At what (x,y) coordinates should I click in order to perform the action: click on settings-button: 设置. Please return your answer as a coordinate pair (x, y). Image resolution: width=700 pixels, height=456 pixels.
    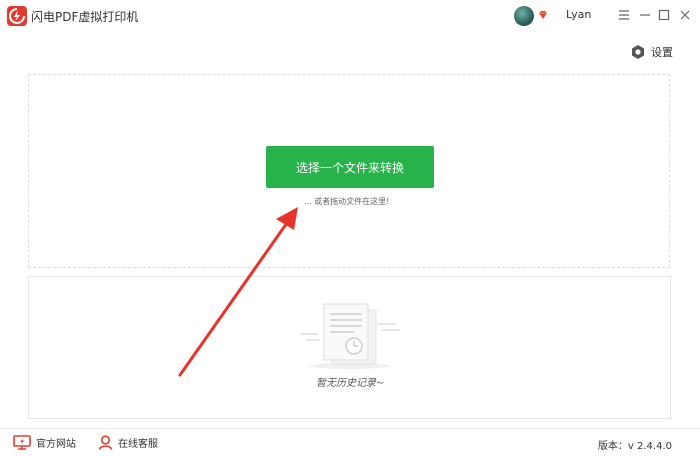
    Looking at the image, I should click on (651, 52).